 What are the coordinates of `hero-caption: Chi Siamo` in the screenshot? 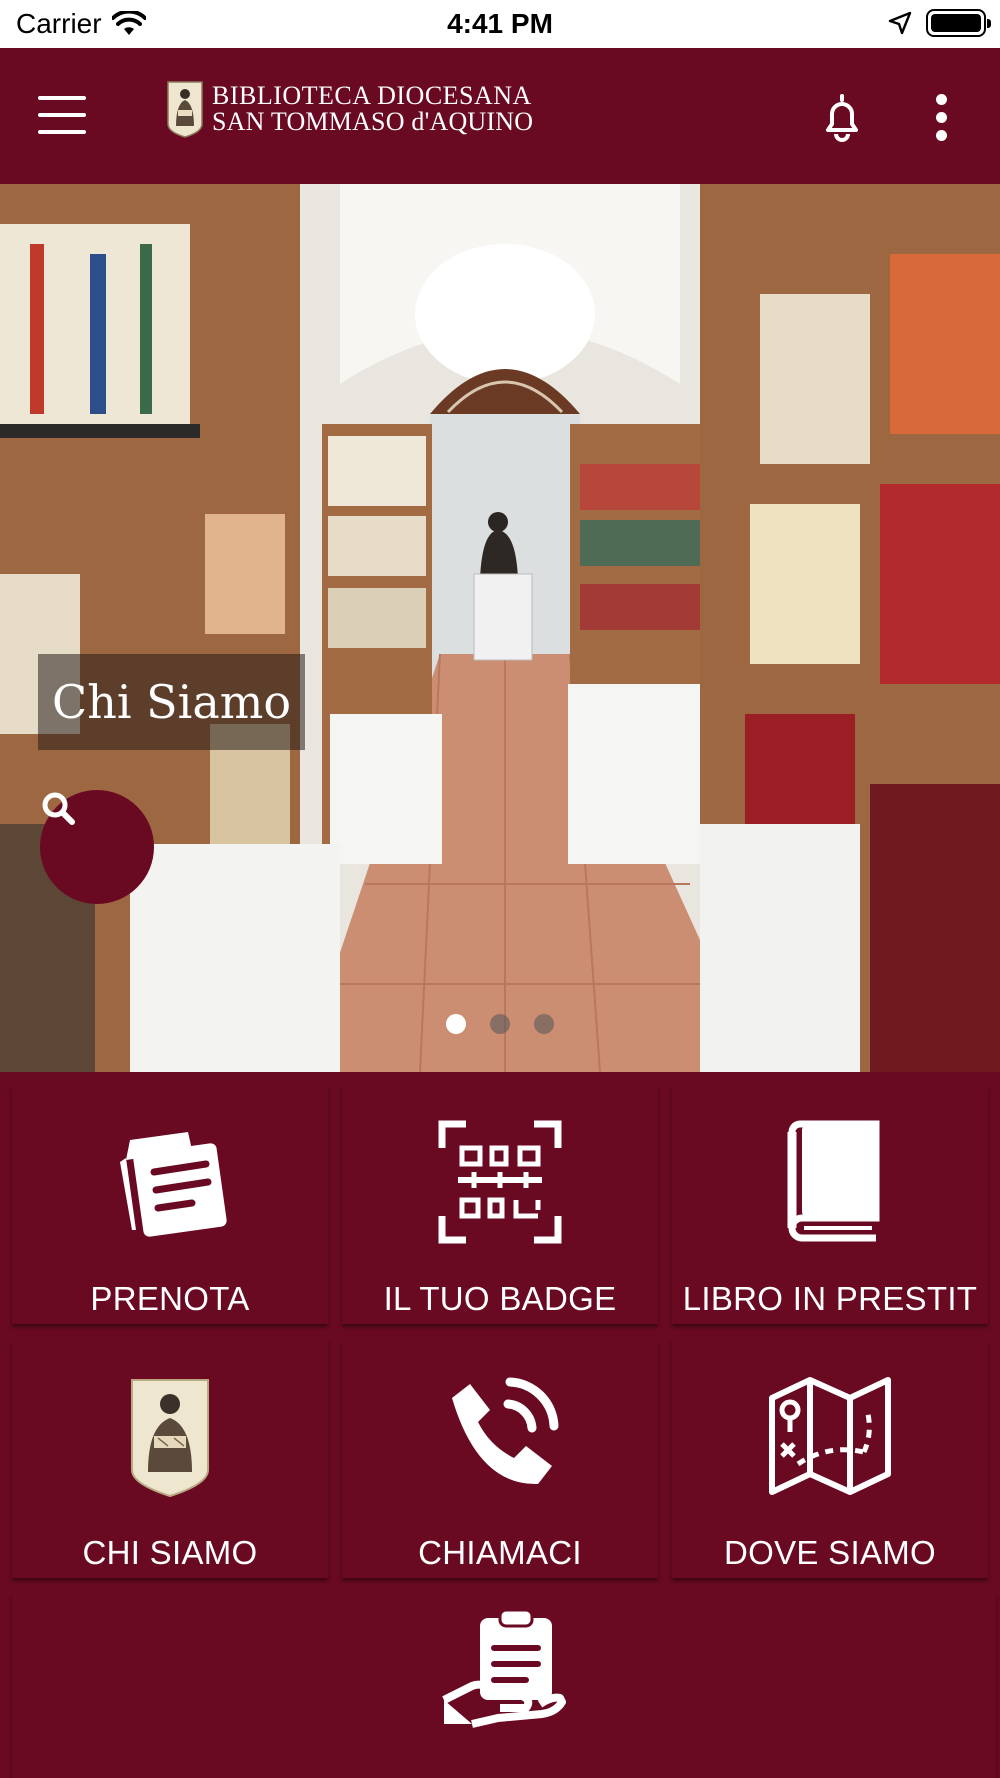 It's located at (172, 702).